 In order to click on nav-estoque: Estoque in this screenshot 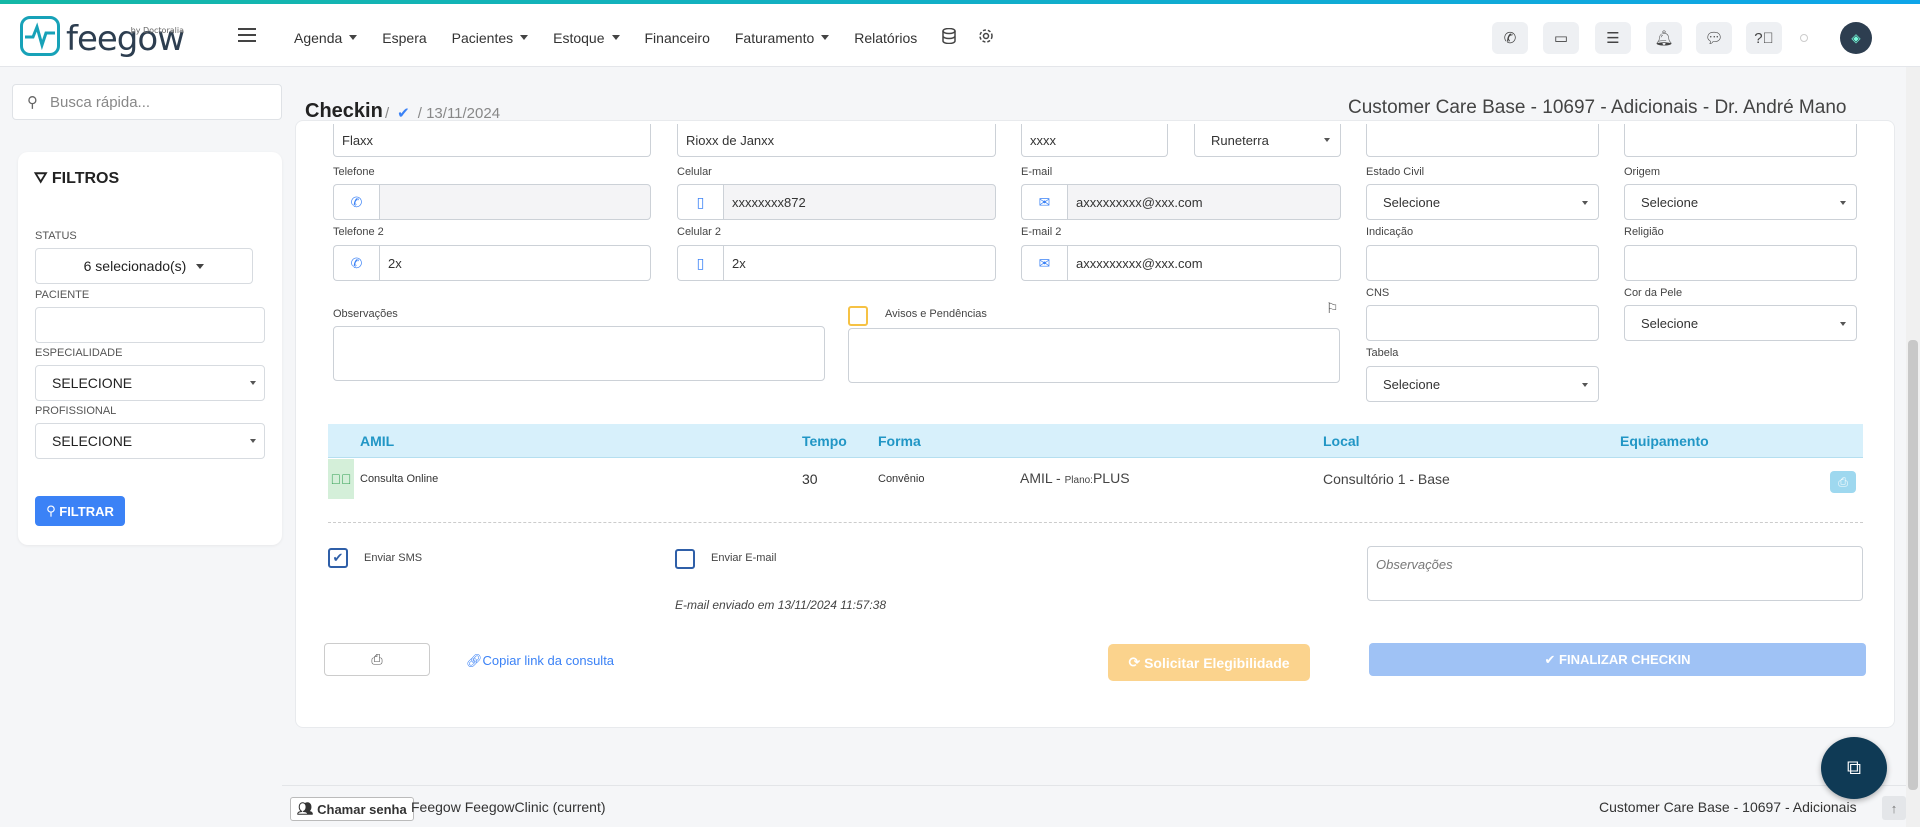, I will do `click(586, 37)`.